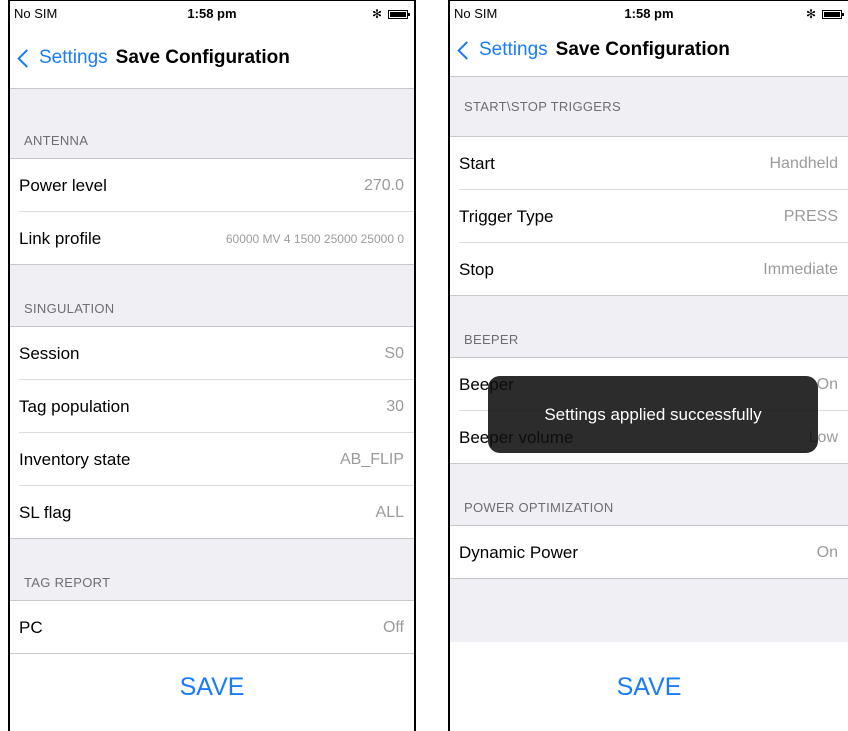  I want to click on row-value: S0, so click(394, 353).